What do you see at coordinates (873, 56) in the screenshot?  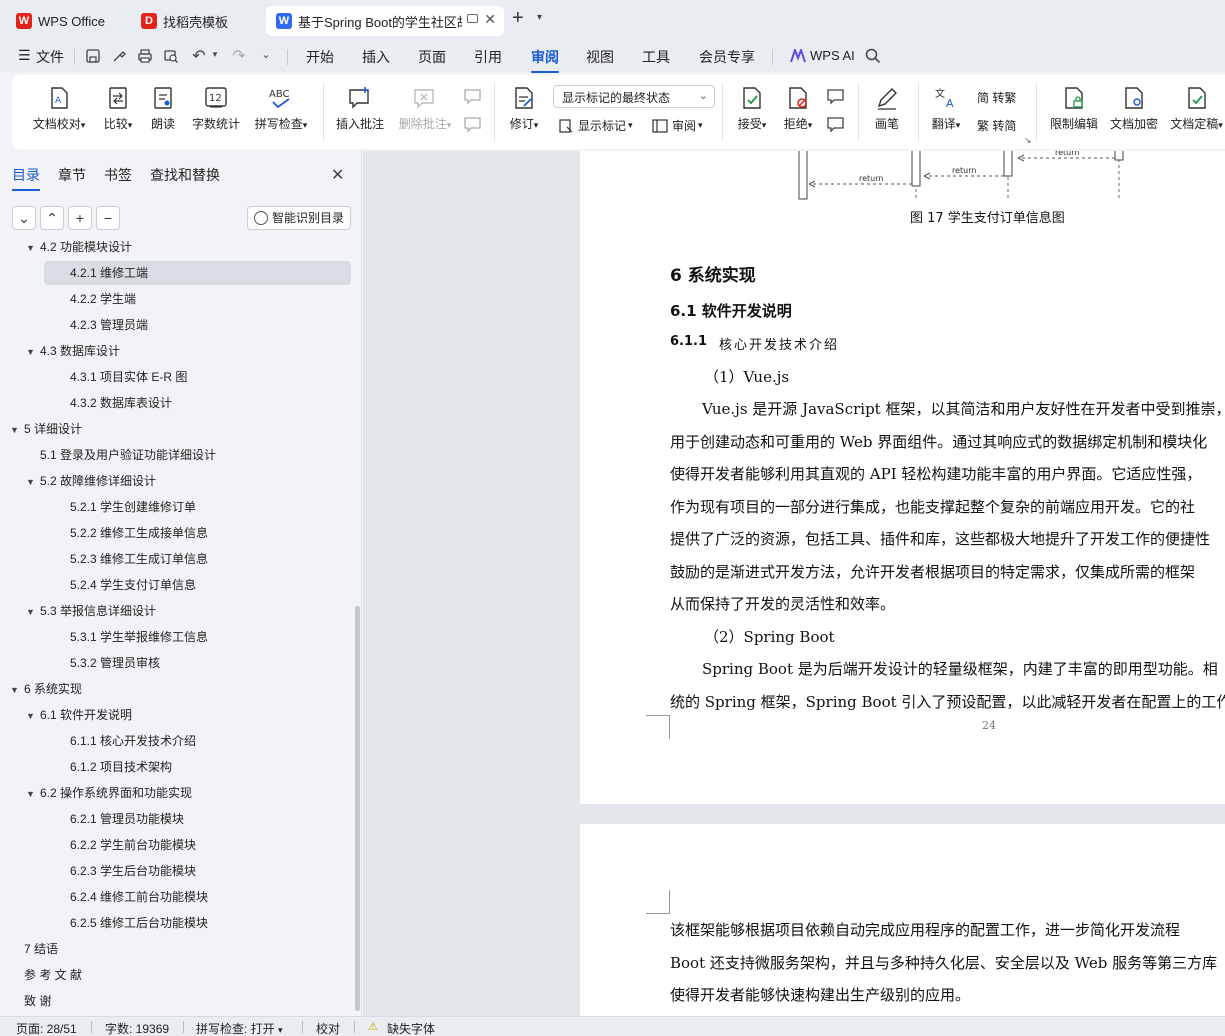 I see `search-icon` at bounding box center [873, 56].